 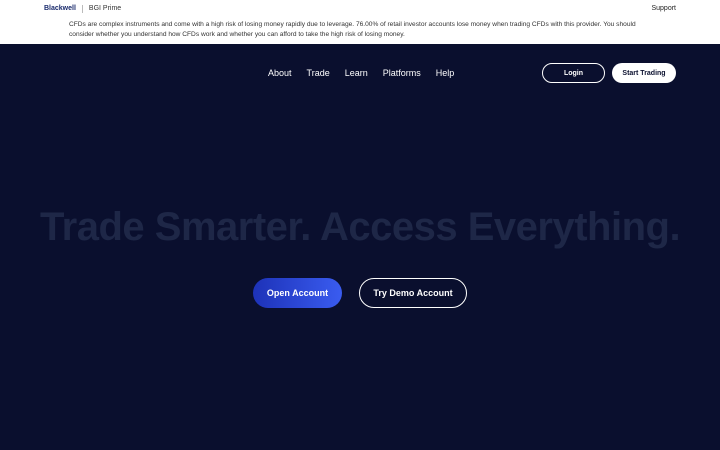 What do you see at coordinates (573, 73) in the screenshot?
I see `login-button: Login` at bounding box center [573, 73].